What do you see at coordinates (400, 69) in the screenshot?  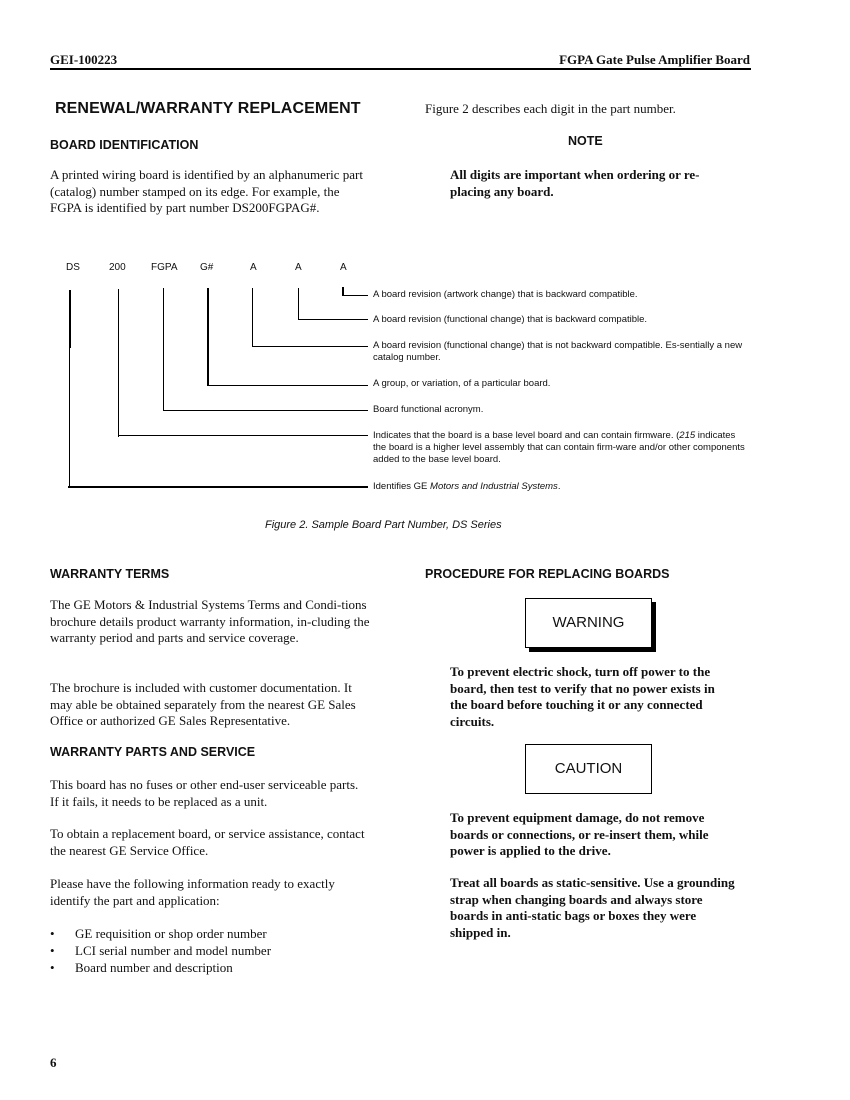 I see `header-rule` at bounding box center [400, 69].